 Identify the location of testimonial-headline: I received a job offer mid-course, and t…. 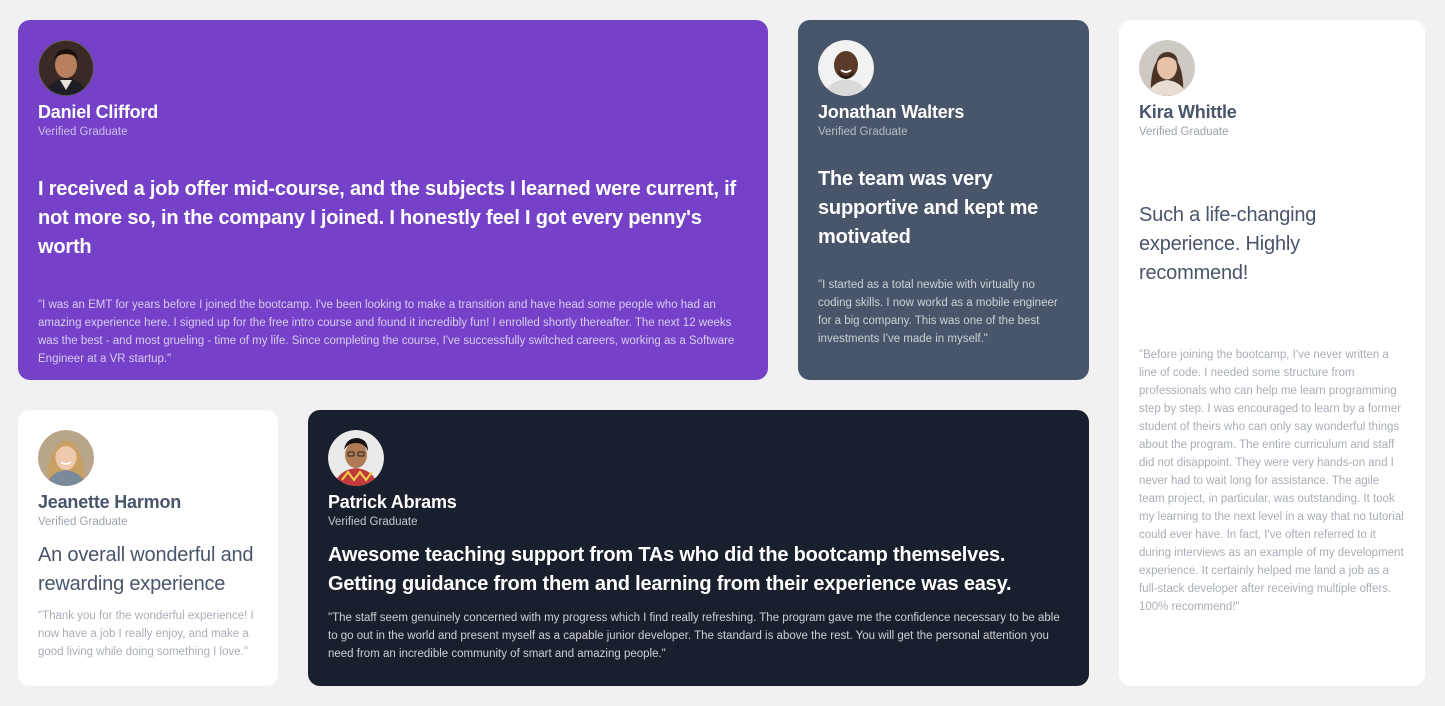
(387, 218).